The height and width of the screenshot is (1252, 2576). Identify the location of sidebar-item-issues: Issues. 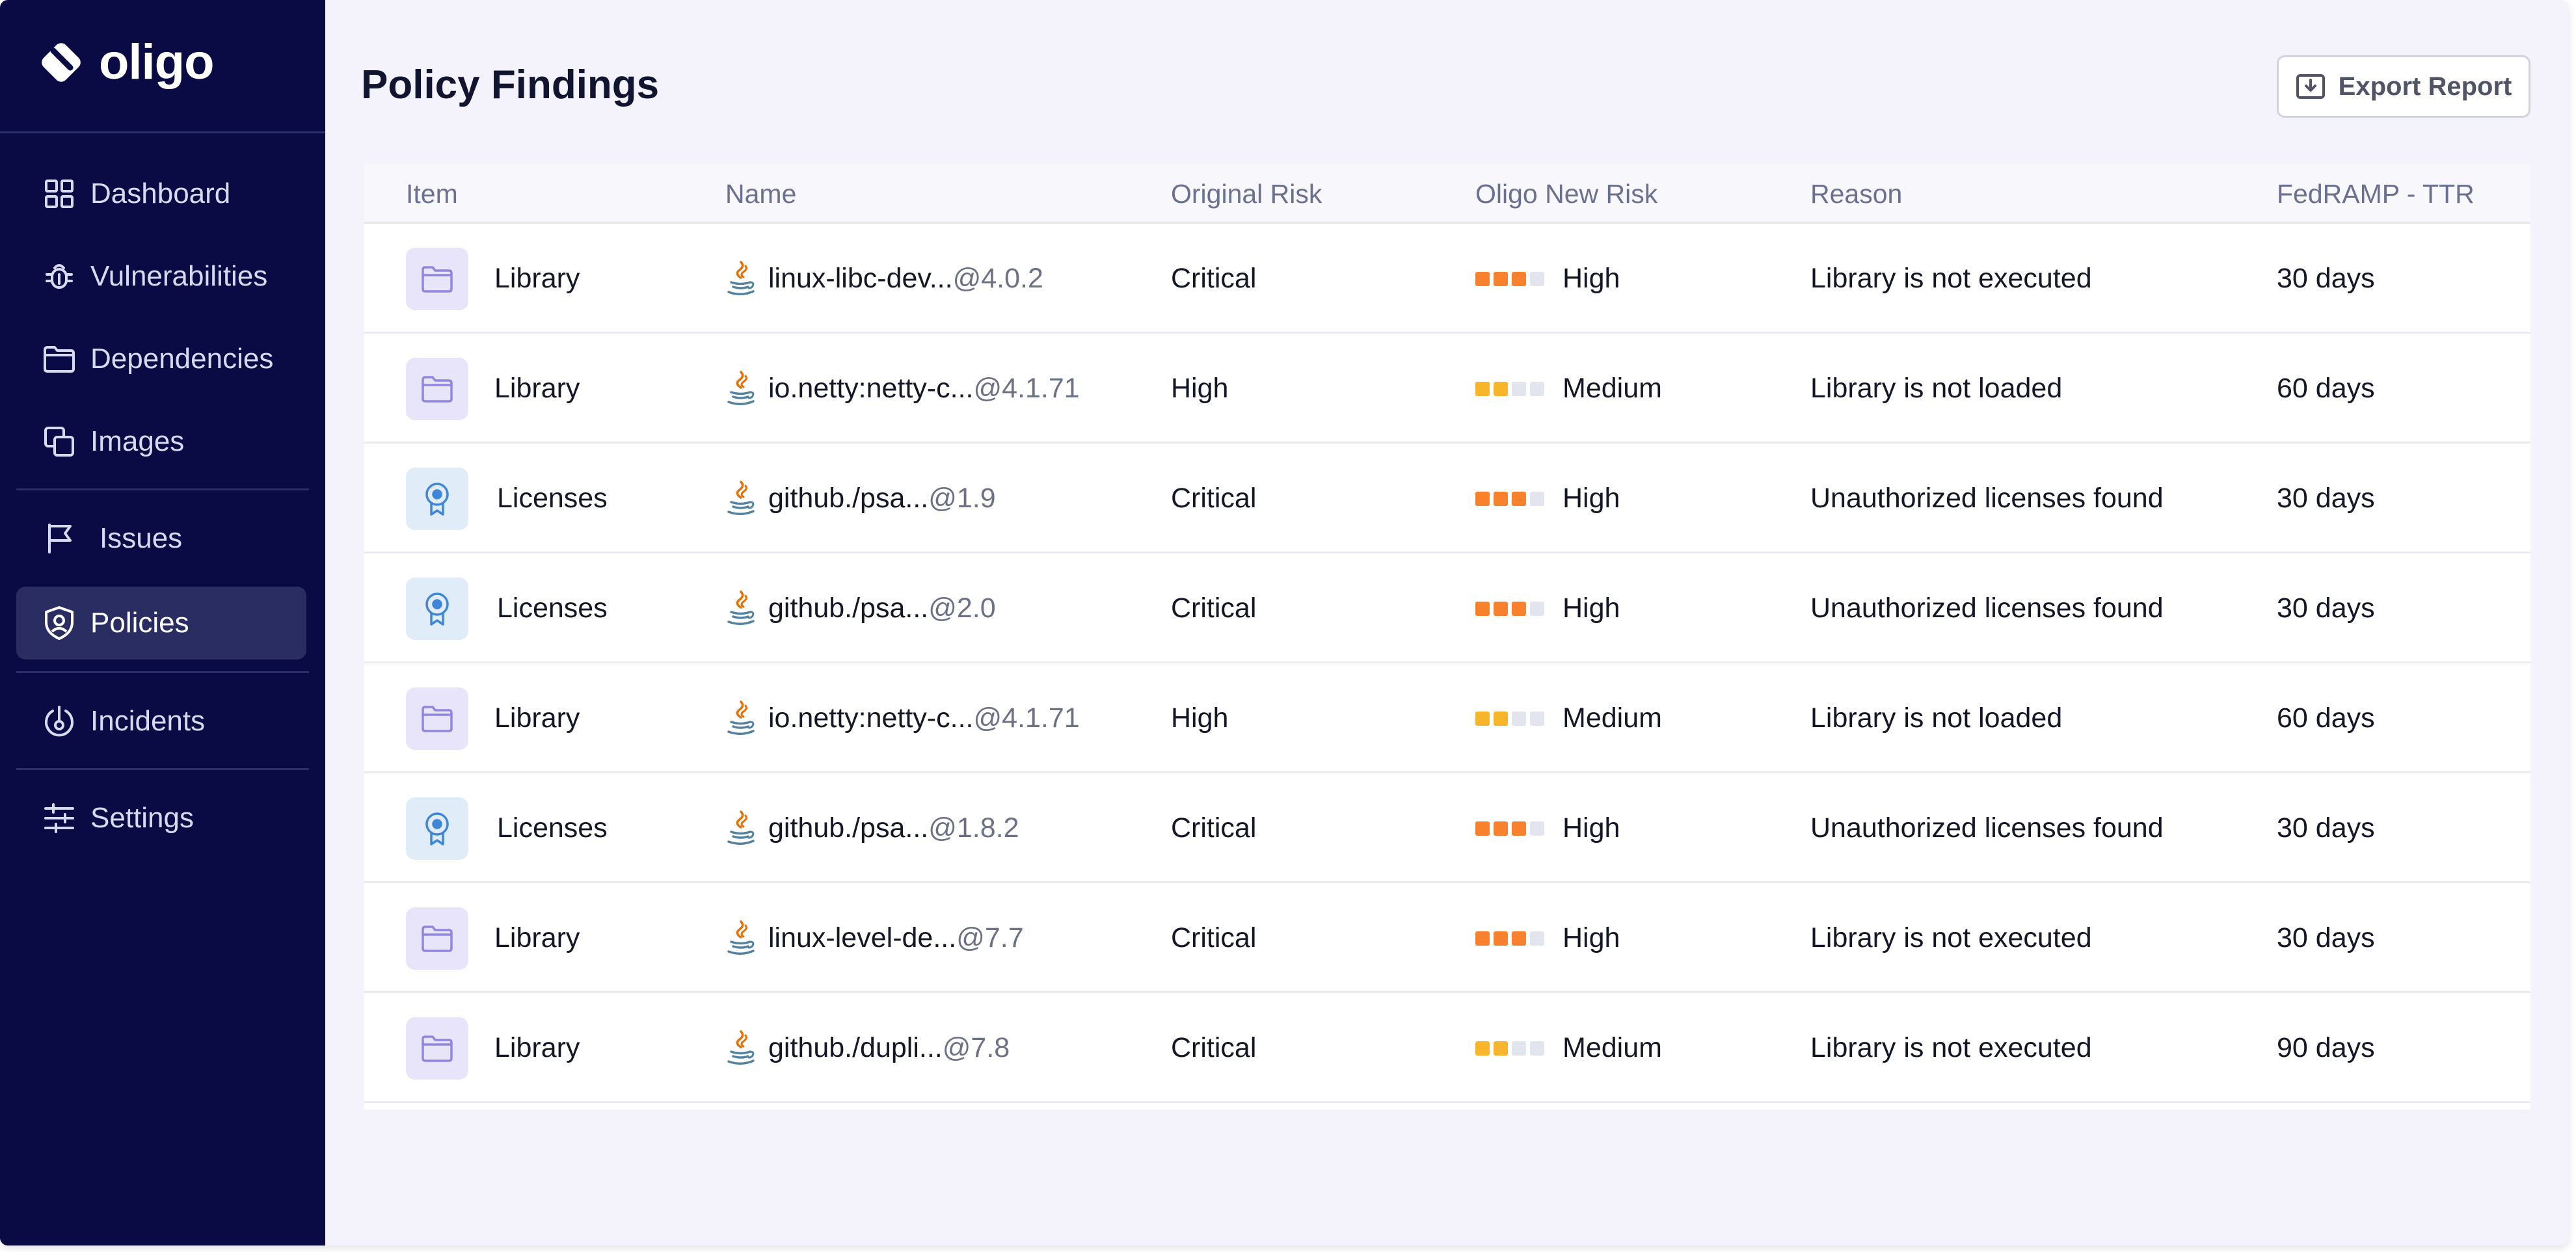
(161, 538).